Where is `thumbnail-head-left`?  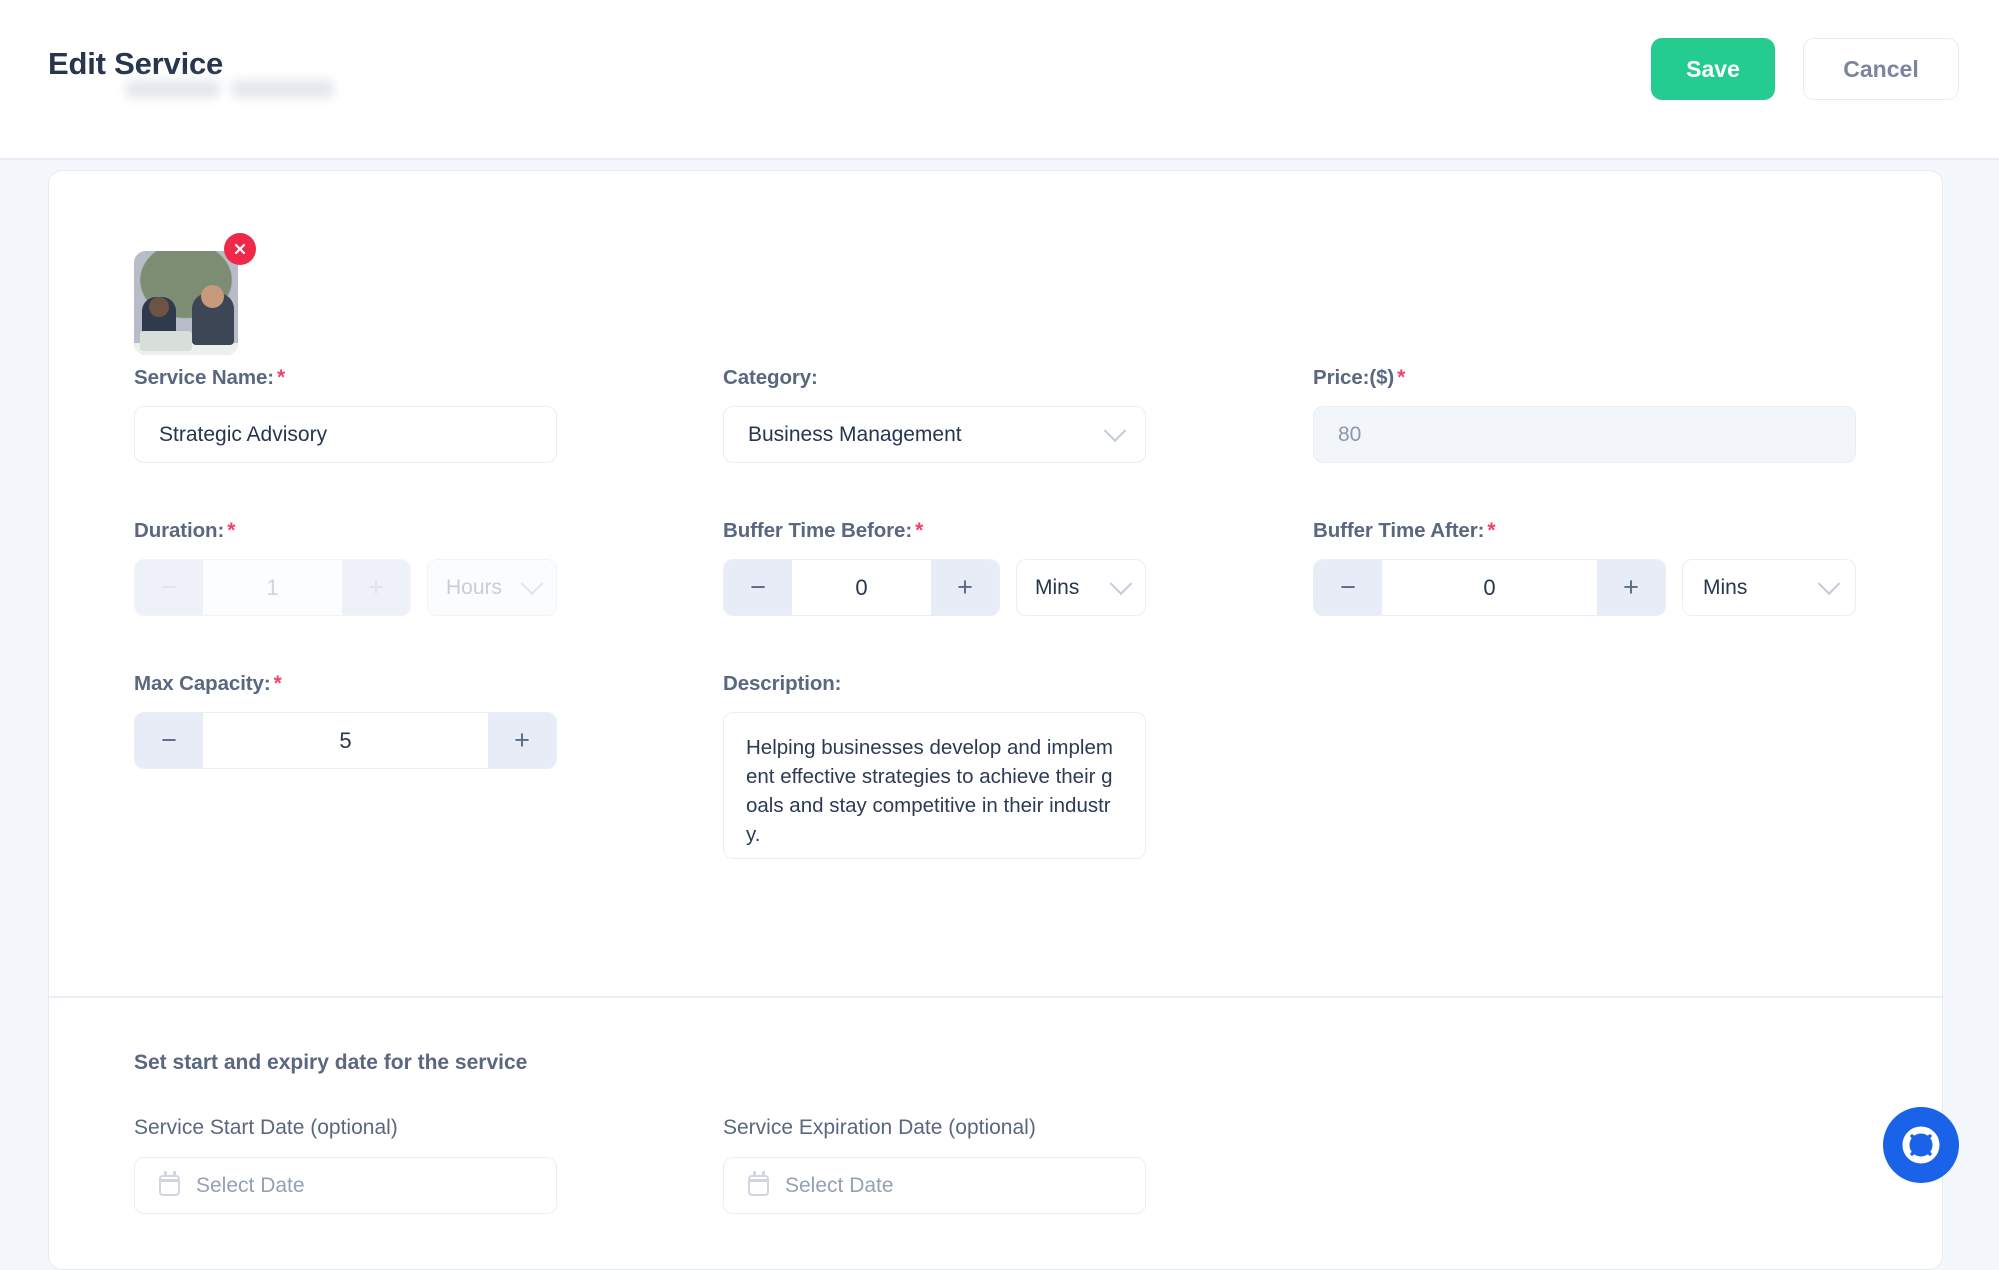 thumbnail-head-left is located at coordinates (159, 307).